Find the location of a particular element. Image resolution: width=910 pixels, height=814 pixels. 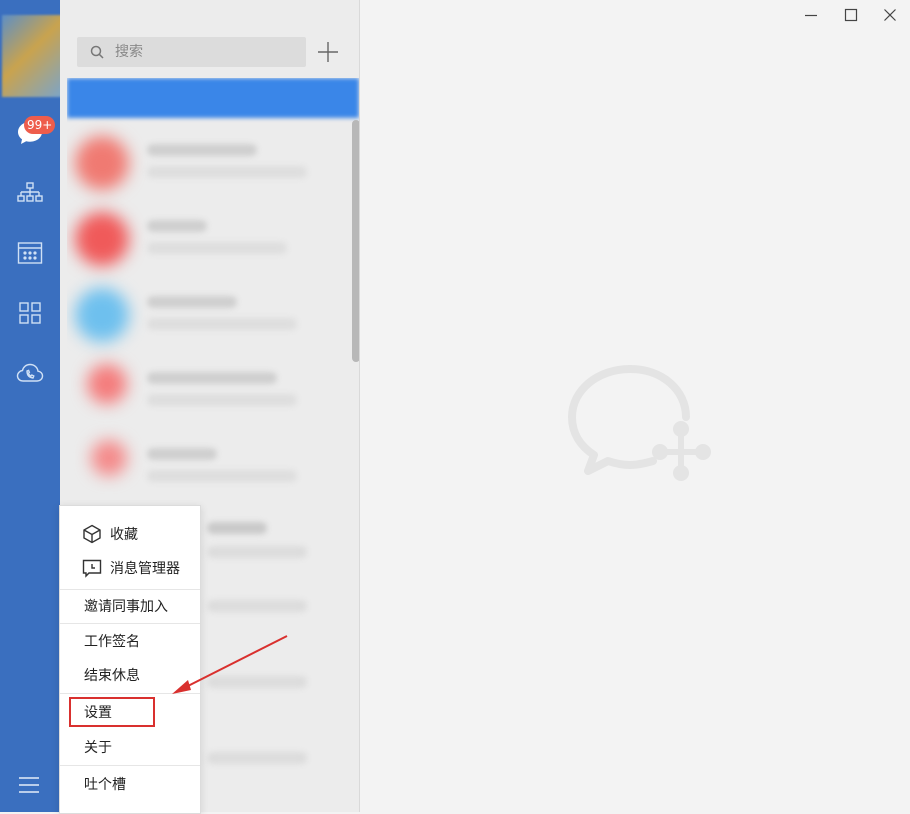

menu-item-message-manager: 消息管理器 is located at coordinates (130, 568).